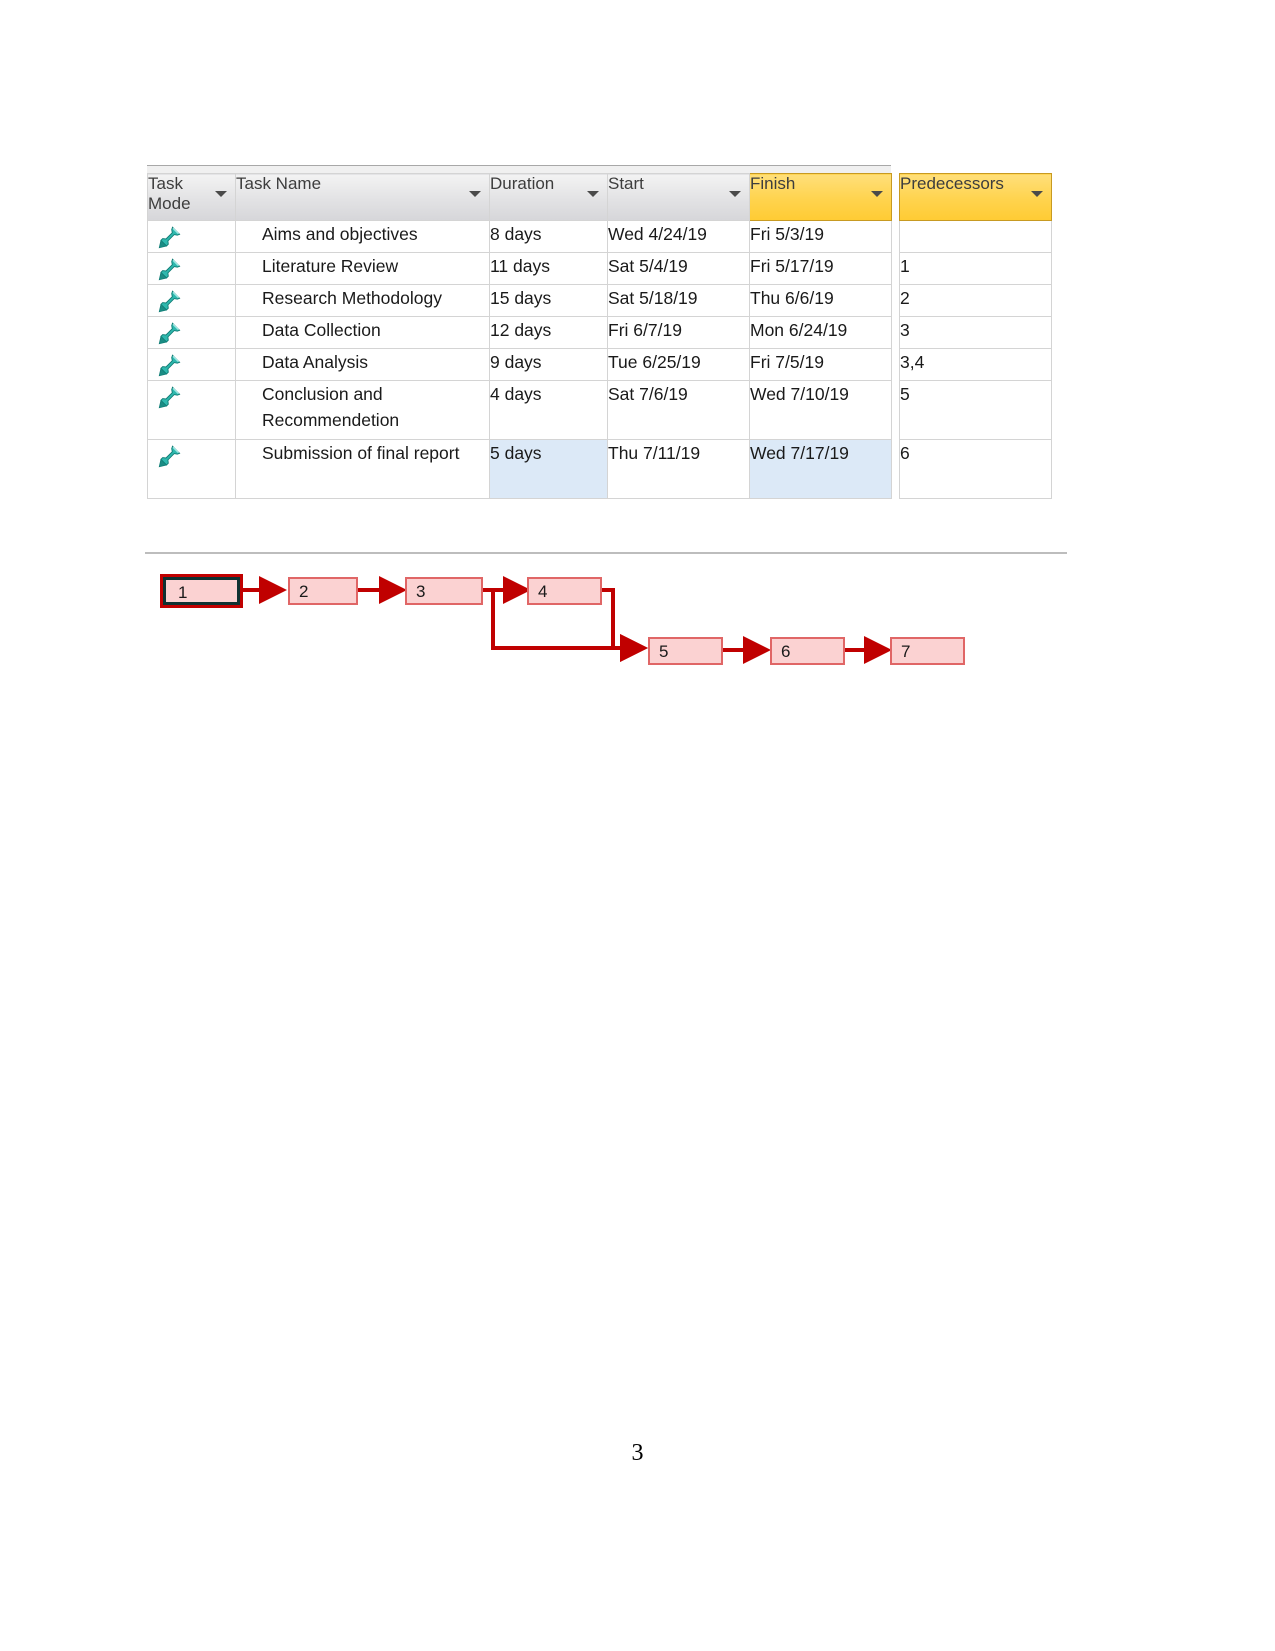  I want to click on table-row, so click(975, 236).